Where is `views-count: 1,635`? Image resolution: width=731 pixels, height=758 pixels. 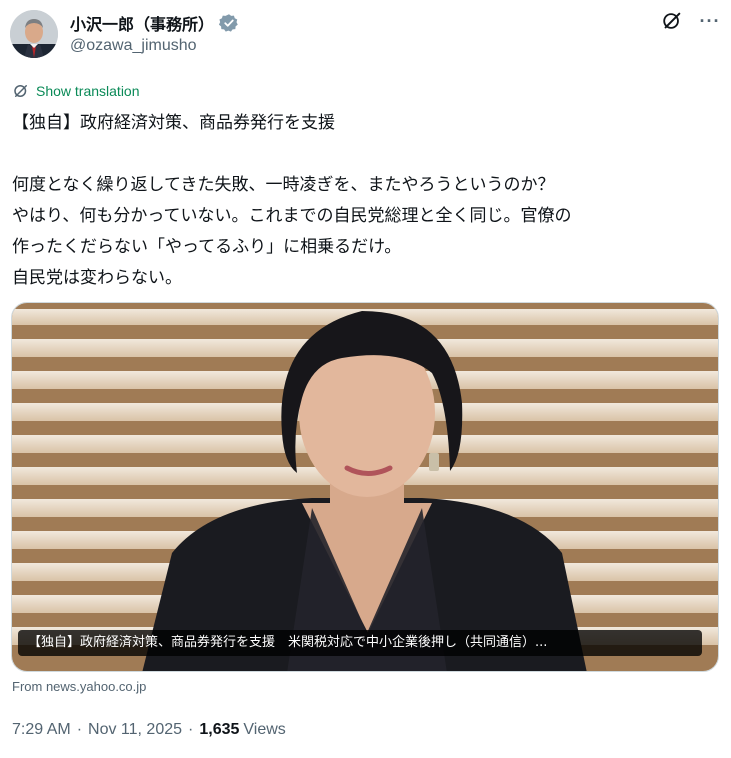
views-count: 1,635 is located at coordinates (219, 729).